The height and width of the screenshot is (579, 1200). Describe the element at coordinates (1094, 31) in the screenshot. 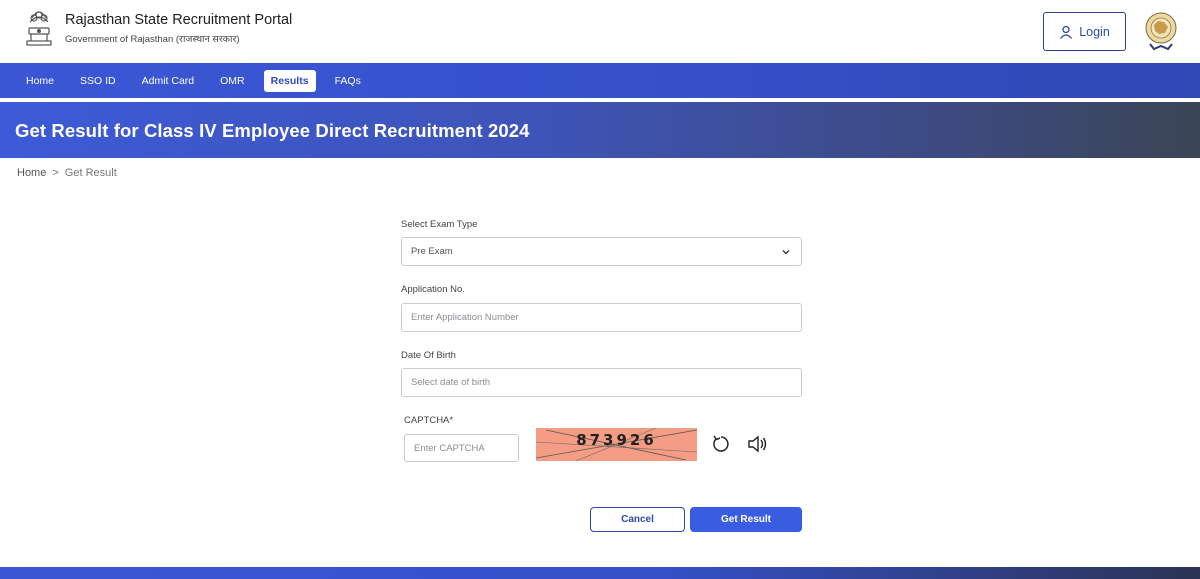

I see `login-label: Login` at that location.